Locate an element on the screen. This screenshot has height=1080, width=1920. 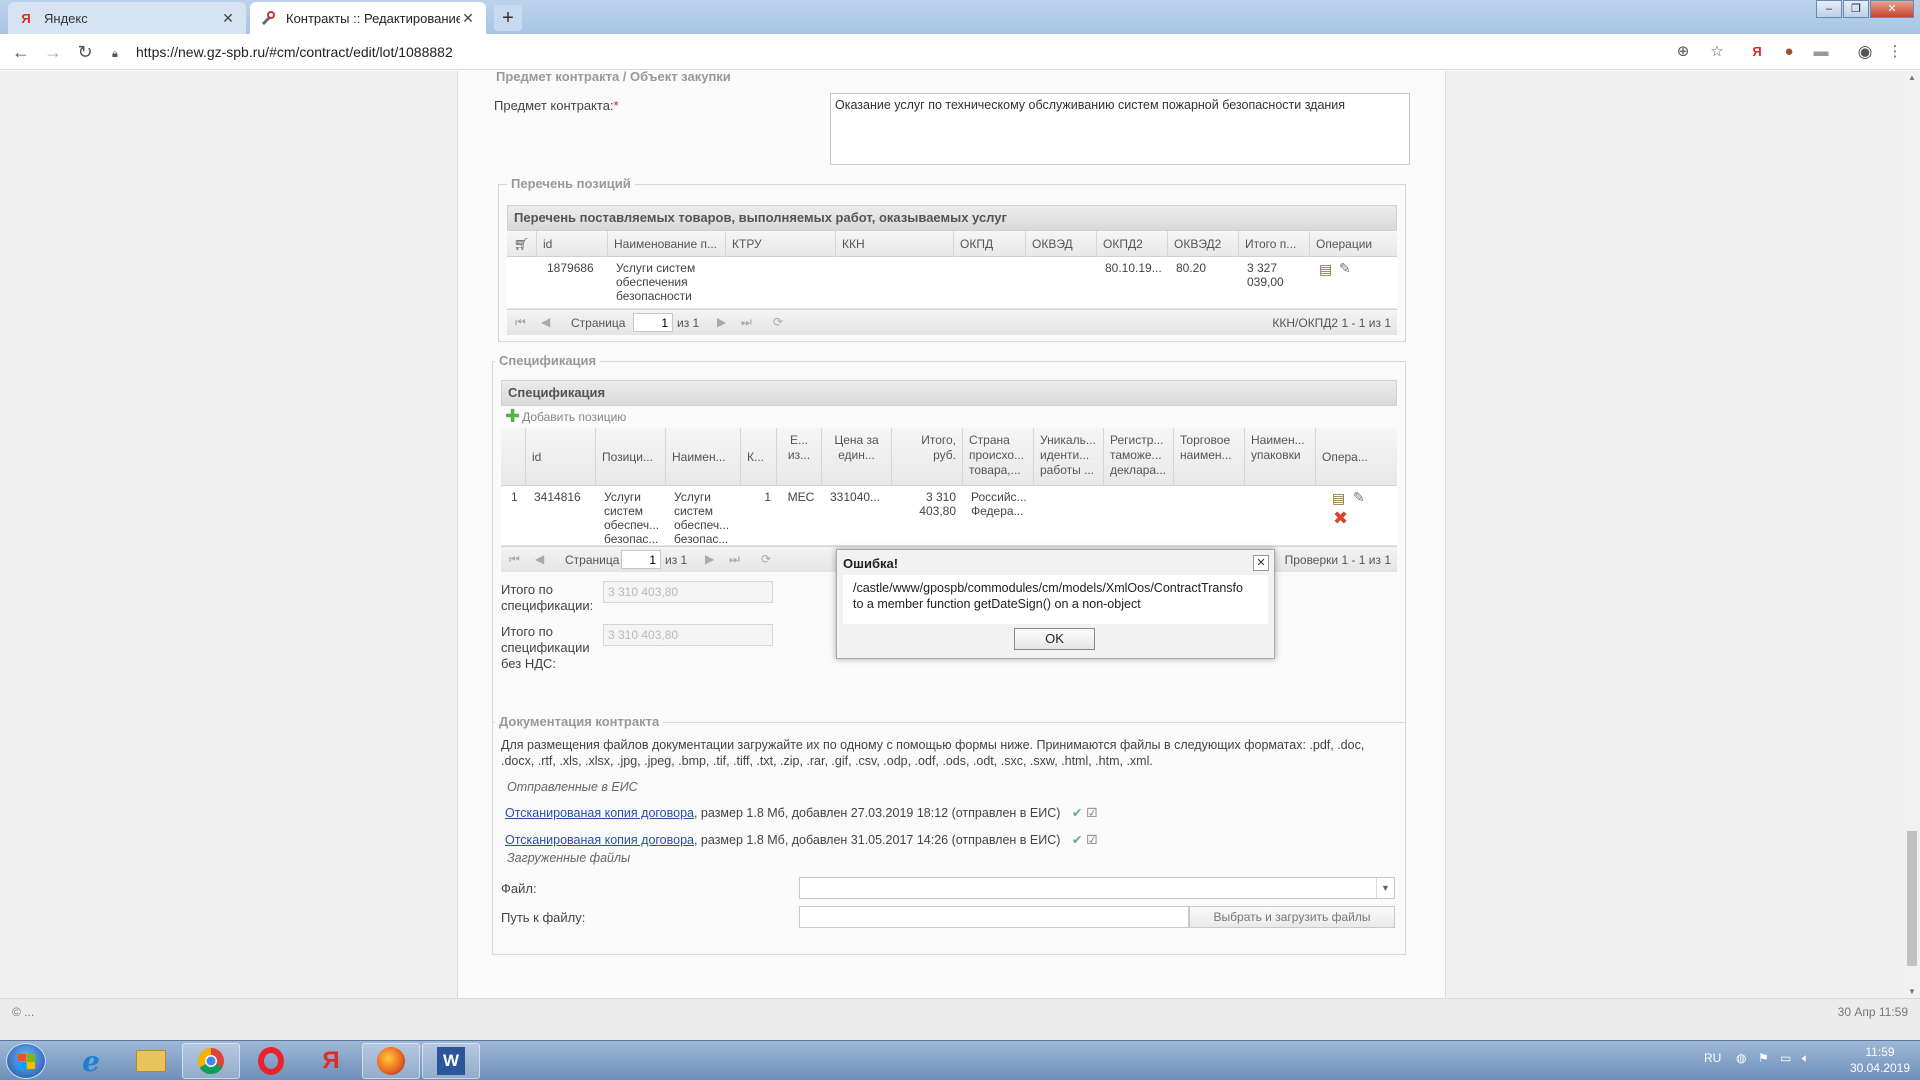
scroll-down-icon: ▼ is located at coordinates (1912, 991).